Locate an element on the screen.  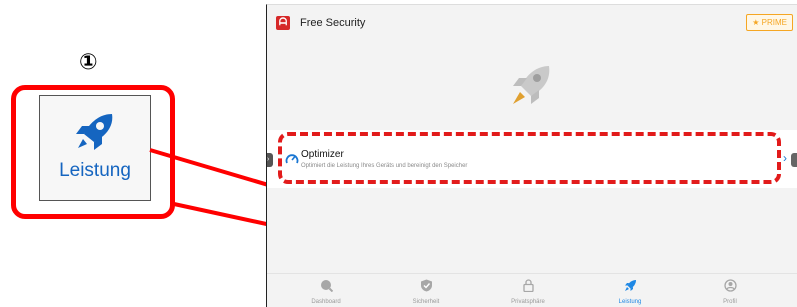
zoomed-leistung-tab: Leistung is located at coordinates (95, 148).